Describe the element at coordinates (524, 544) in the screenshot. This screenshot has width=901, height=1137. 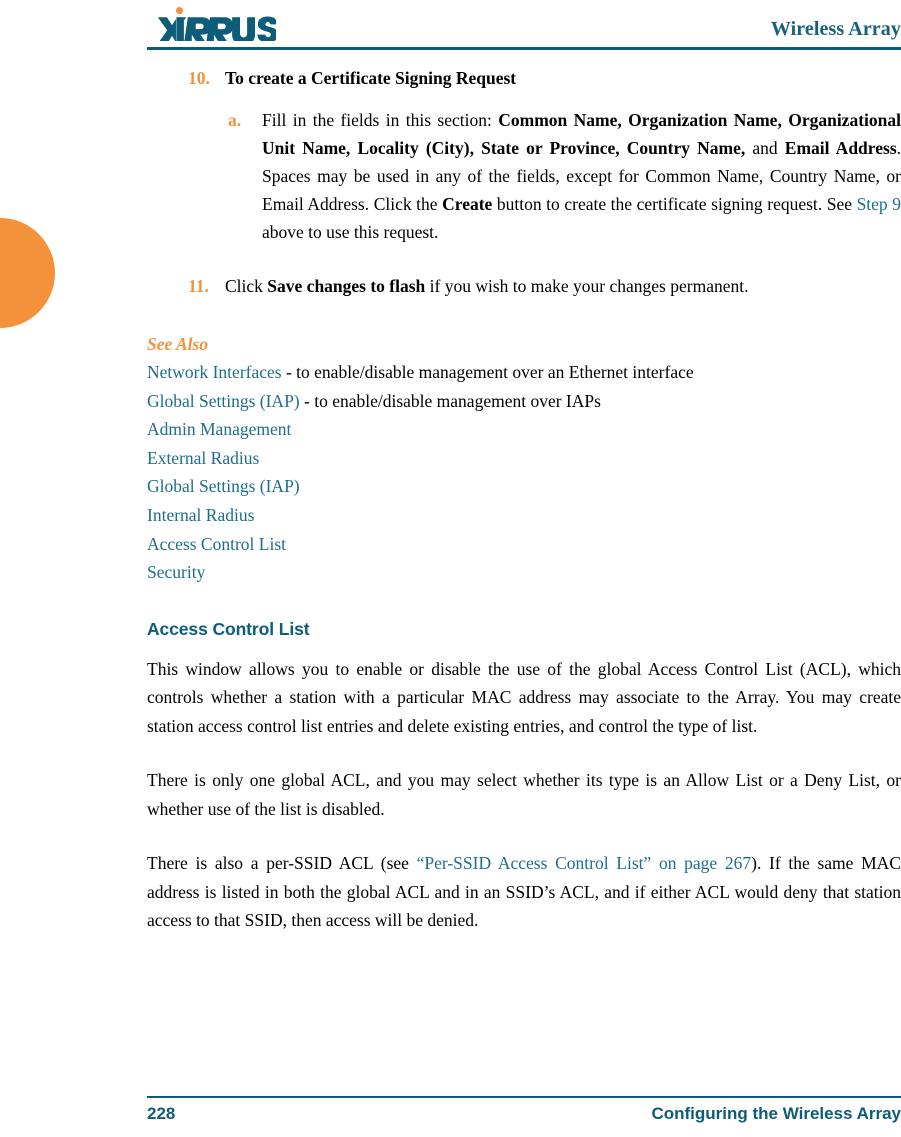
I see `see-also-item: Access Control List` at that location.